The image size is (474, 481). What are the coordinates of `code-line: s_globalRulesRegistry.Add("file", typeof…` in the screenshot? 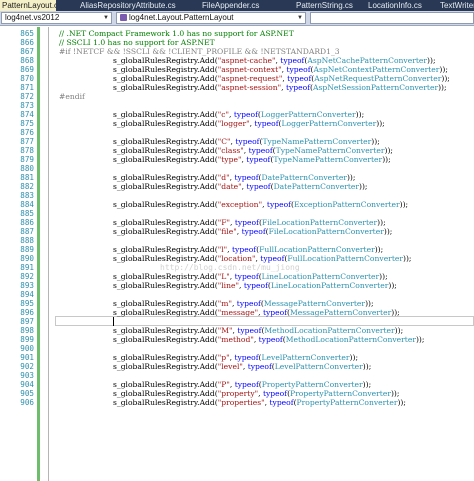 It's located at (252, 231).